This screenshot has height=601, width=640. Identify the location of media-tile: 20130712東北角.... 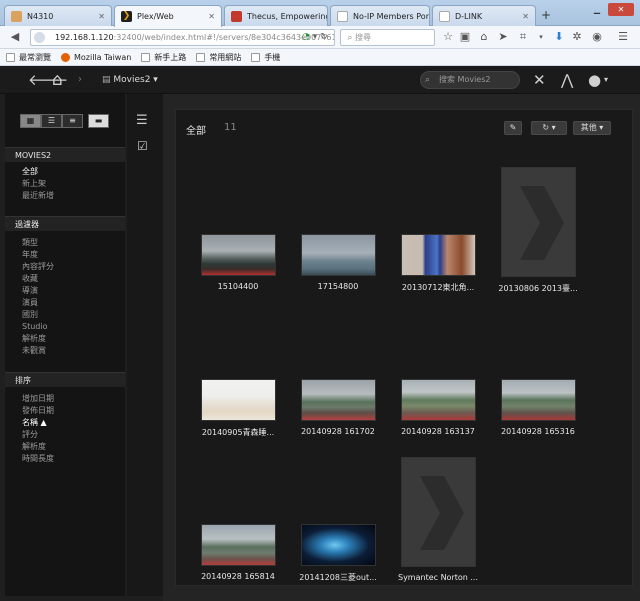
(438, 263).